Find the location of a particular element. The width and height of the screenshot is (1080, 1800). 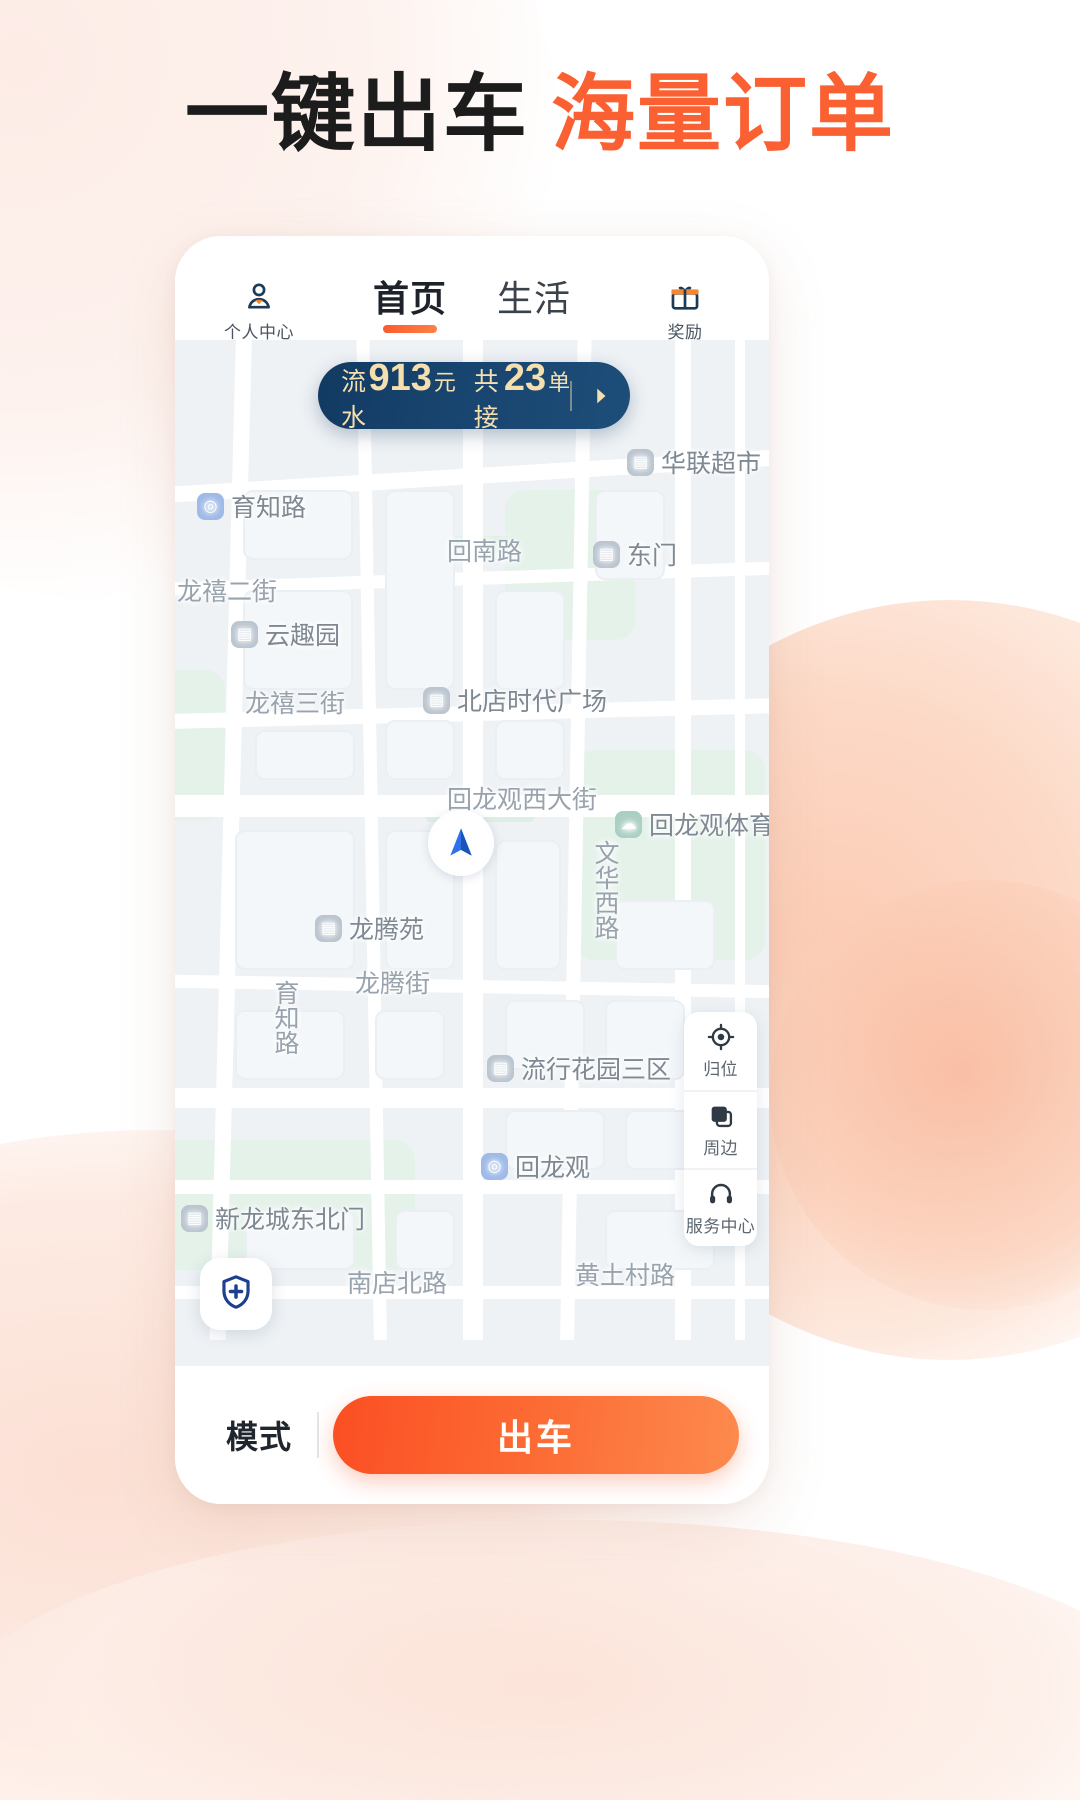

map-poi: ▤ 龙腾苑 is located at coordinates (369, 928).